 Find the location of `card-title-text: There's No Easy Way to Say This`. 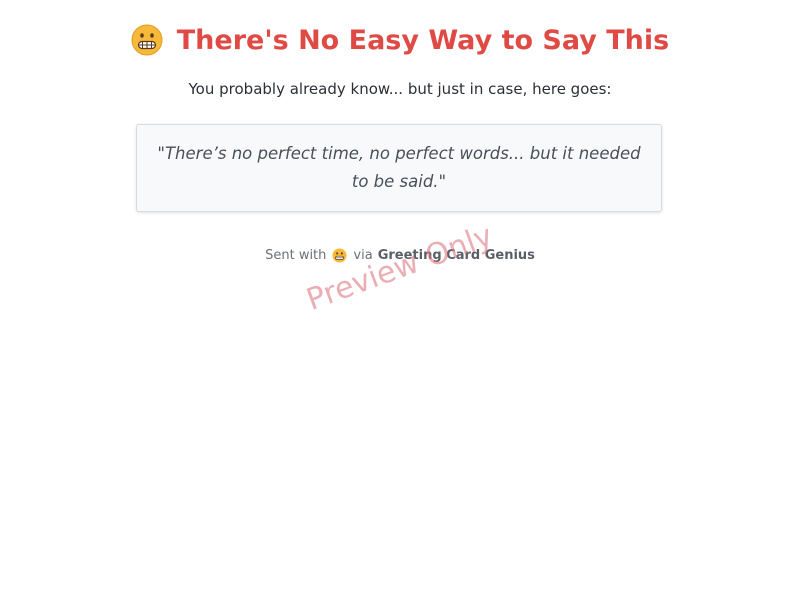

card-title-text: There's No Easy Way to Say This is located at coordinates (423, 40).